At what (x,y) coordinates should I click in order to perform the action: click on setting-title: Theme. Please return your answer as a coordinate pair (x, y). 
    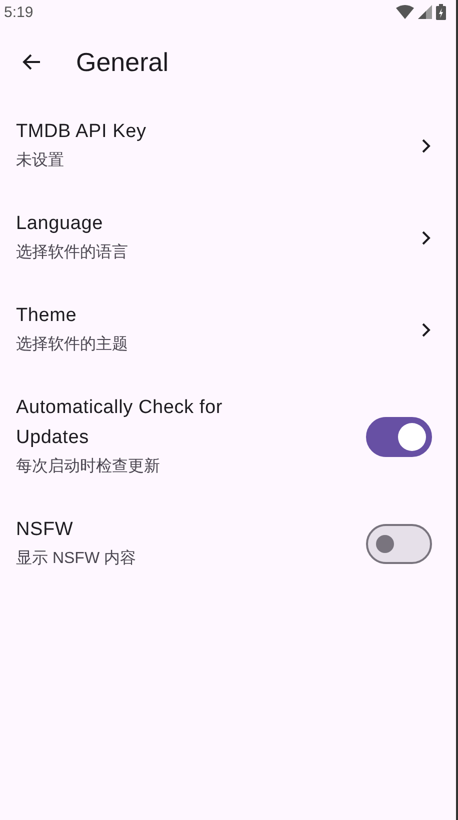
    Looking at the image, I should click on (47, 316).